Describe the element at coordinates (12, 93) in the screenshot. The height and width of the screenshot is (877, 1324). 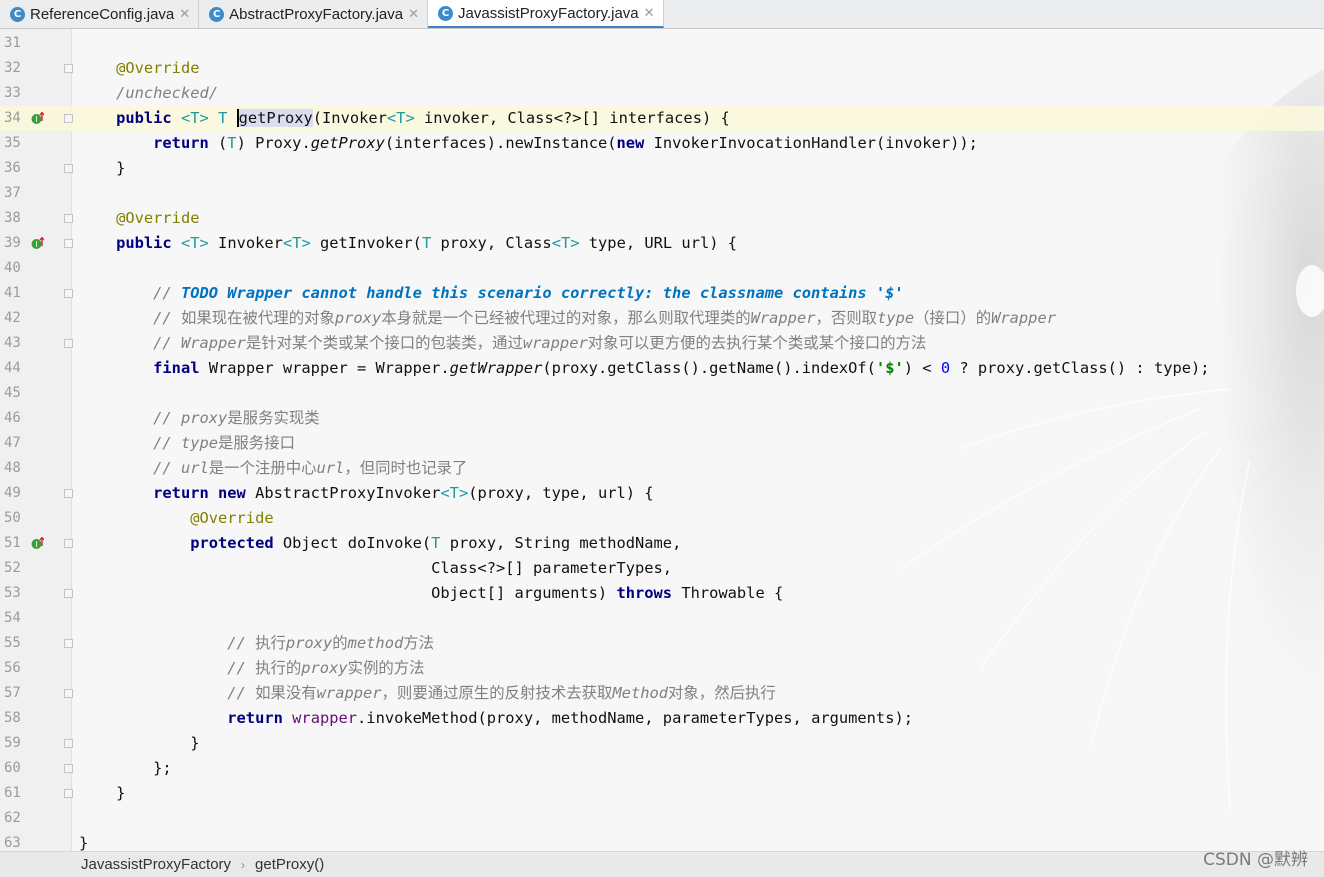
I see `line-number: 33` at that location.